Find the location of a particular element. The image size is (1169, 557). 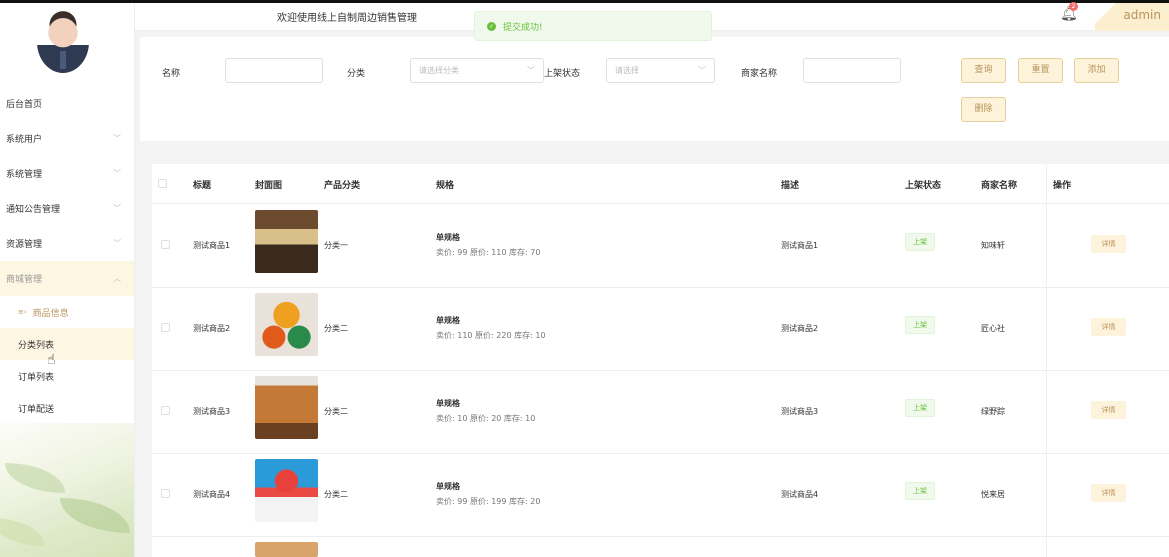

reset-button: 重置 is located at coordinates (1040, 70).